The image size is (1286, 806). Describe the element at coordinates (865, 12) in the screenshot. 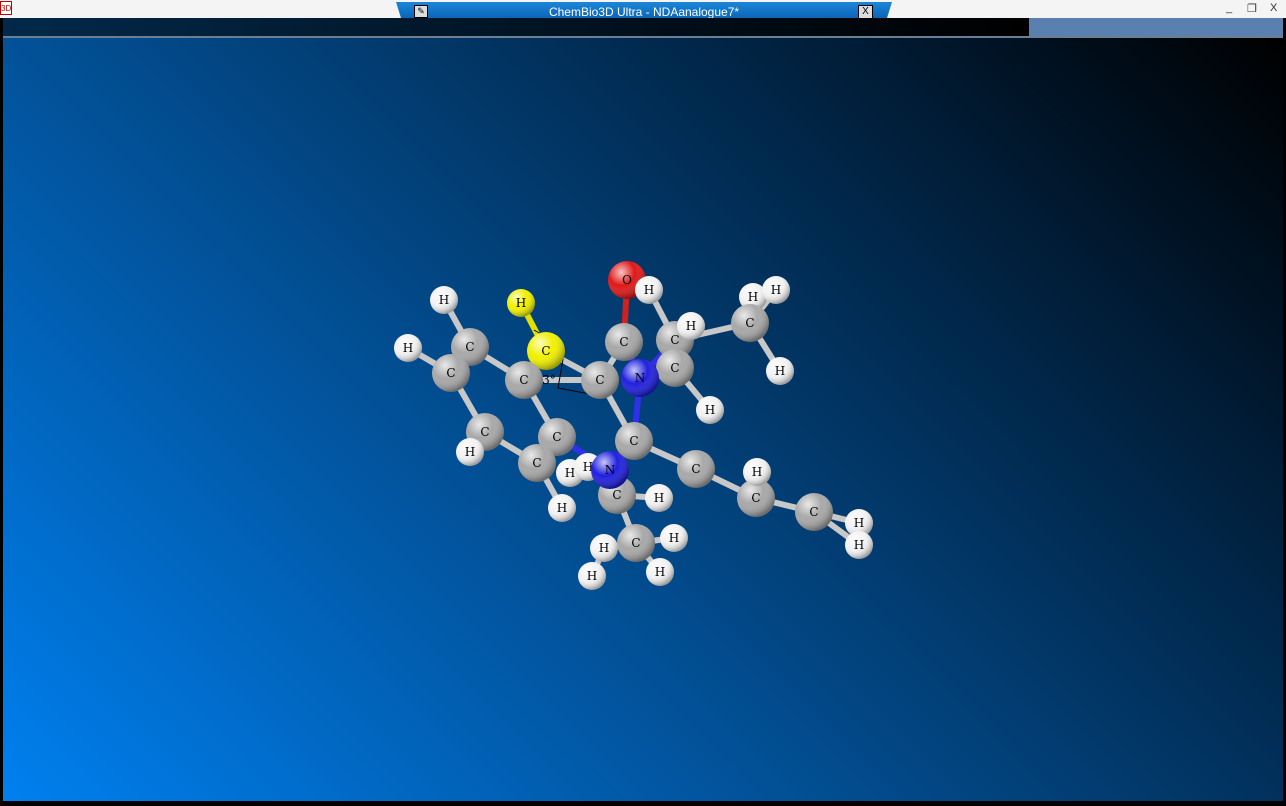

I see `close-document-button: X` at that location.